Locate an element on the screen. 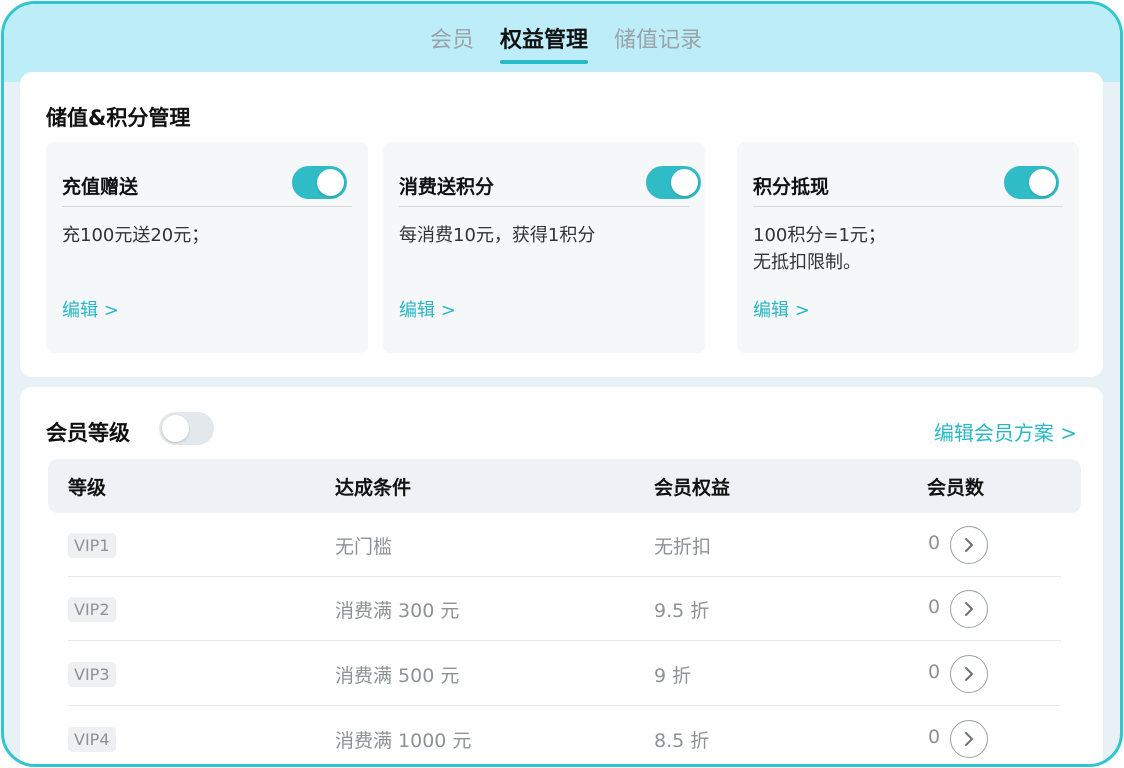  benefit-cell: 8.5 折 is located at coordinates (682, 741).